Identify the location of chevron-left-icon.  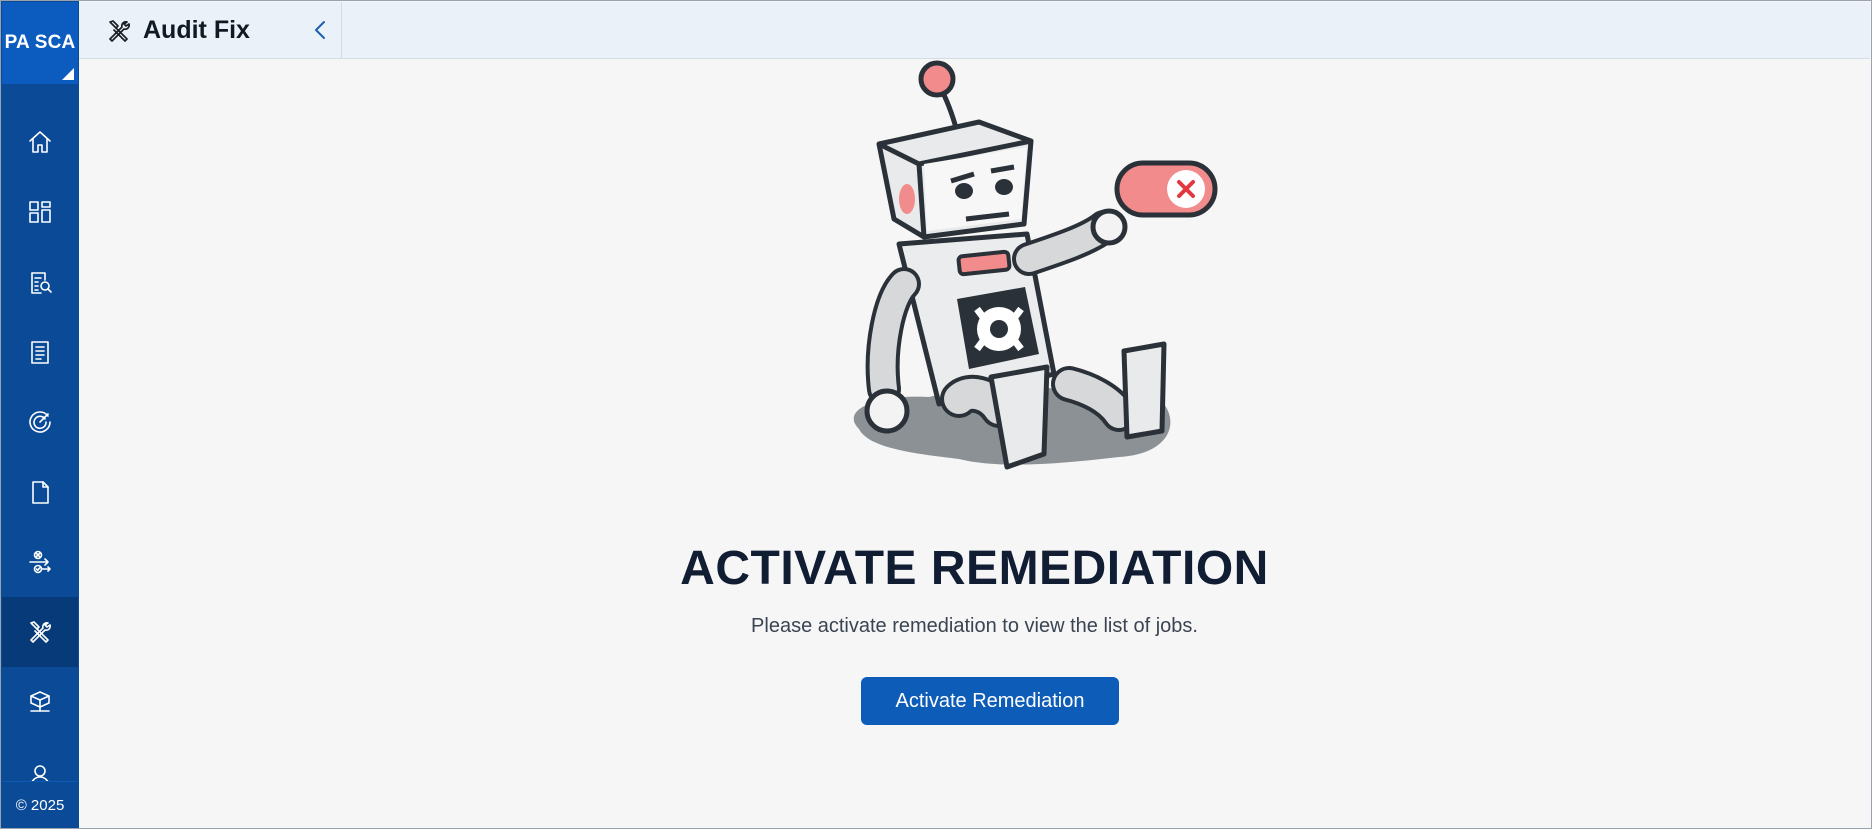
(320, 30).